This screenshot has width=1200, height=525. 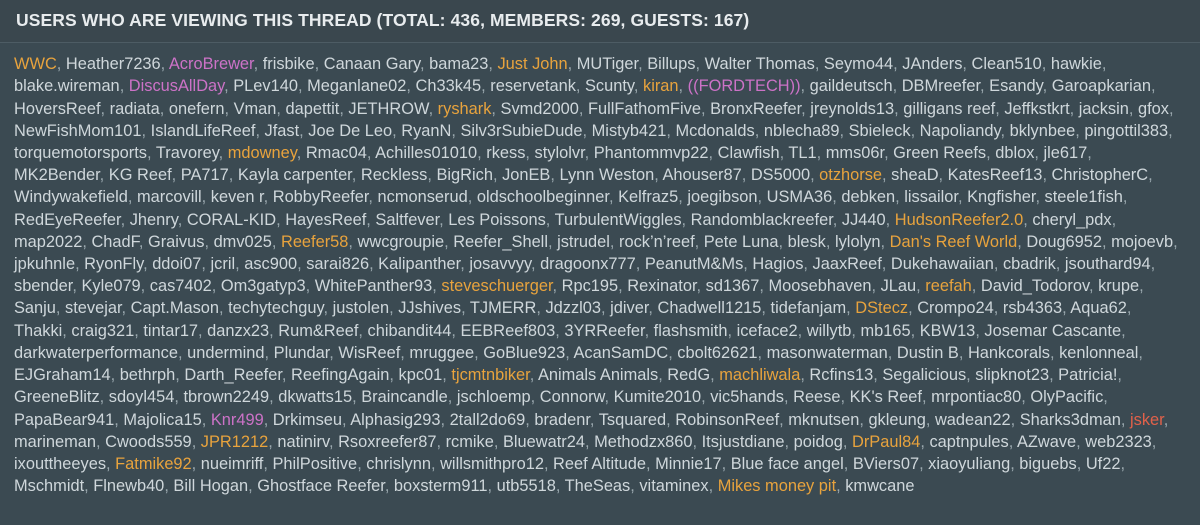 I want to click on user-link: frisbike, so click(x=289, y=64).